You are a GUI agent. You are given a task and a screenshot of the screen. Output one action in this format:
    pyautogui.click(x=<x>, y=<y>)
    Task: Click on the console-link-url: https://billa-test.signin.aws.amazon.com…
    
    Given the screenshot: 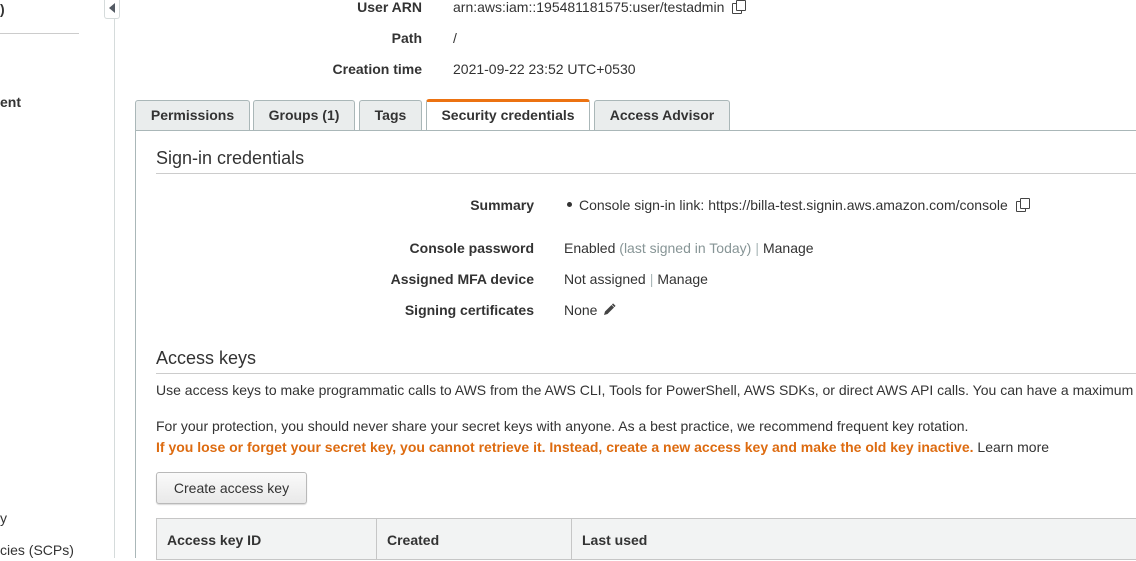 What is the action you would take?
    pyautogui.click(x=858, y=205)
    